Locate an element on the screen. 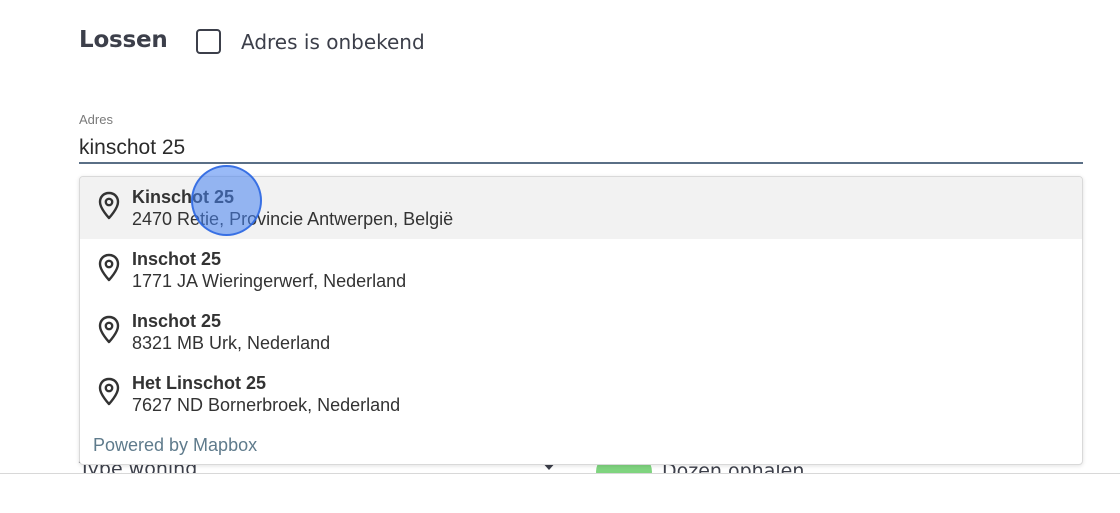 Image resolution: width=1120 pixels, height=513 pixels. address-input is located at coordinates (581, 148).